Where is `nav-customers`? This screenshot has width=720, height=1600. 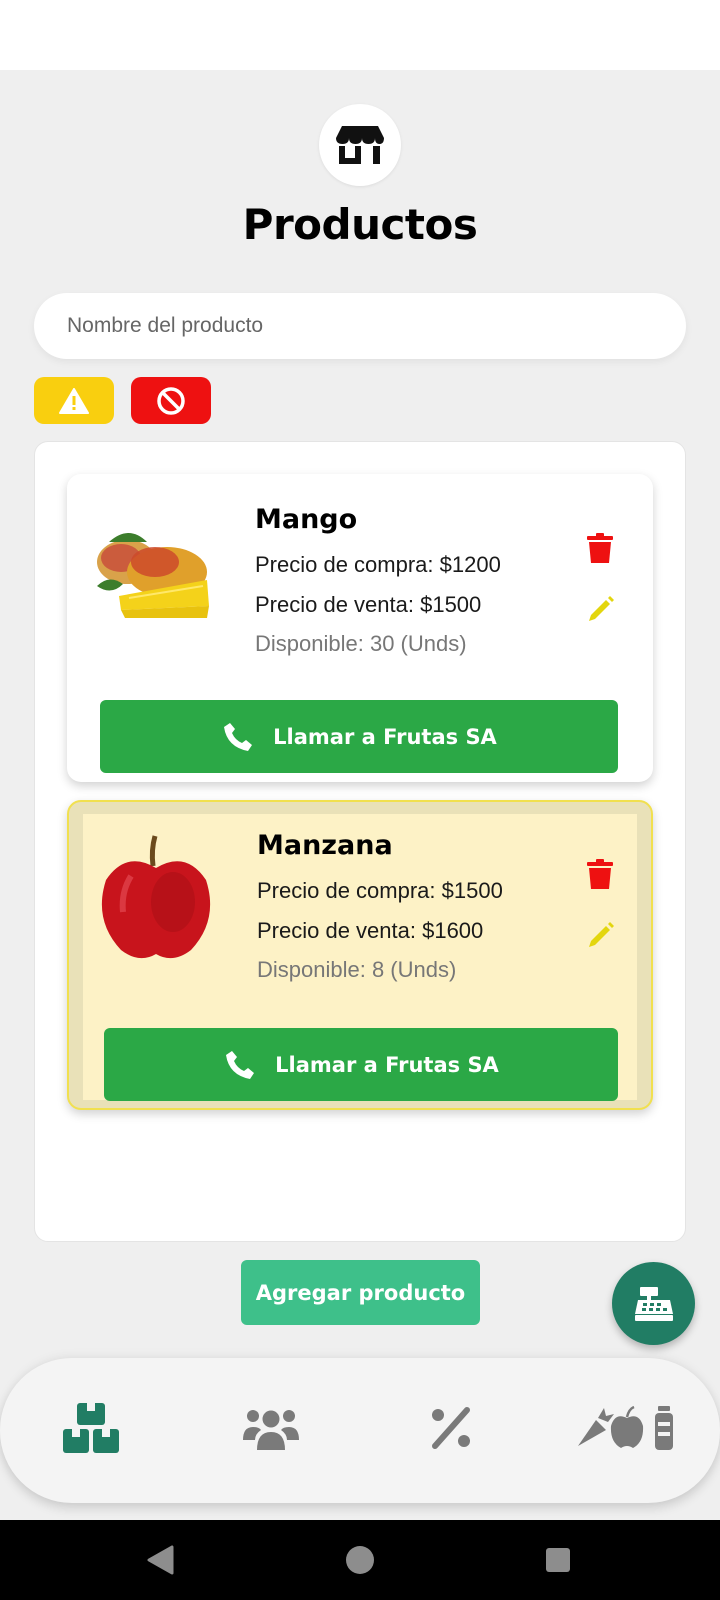
nav-customers is located at coordinates (271, 1428).